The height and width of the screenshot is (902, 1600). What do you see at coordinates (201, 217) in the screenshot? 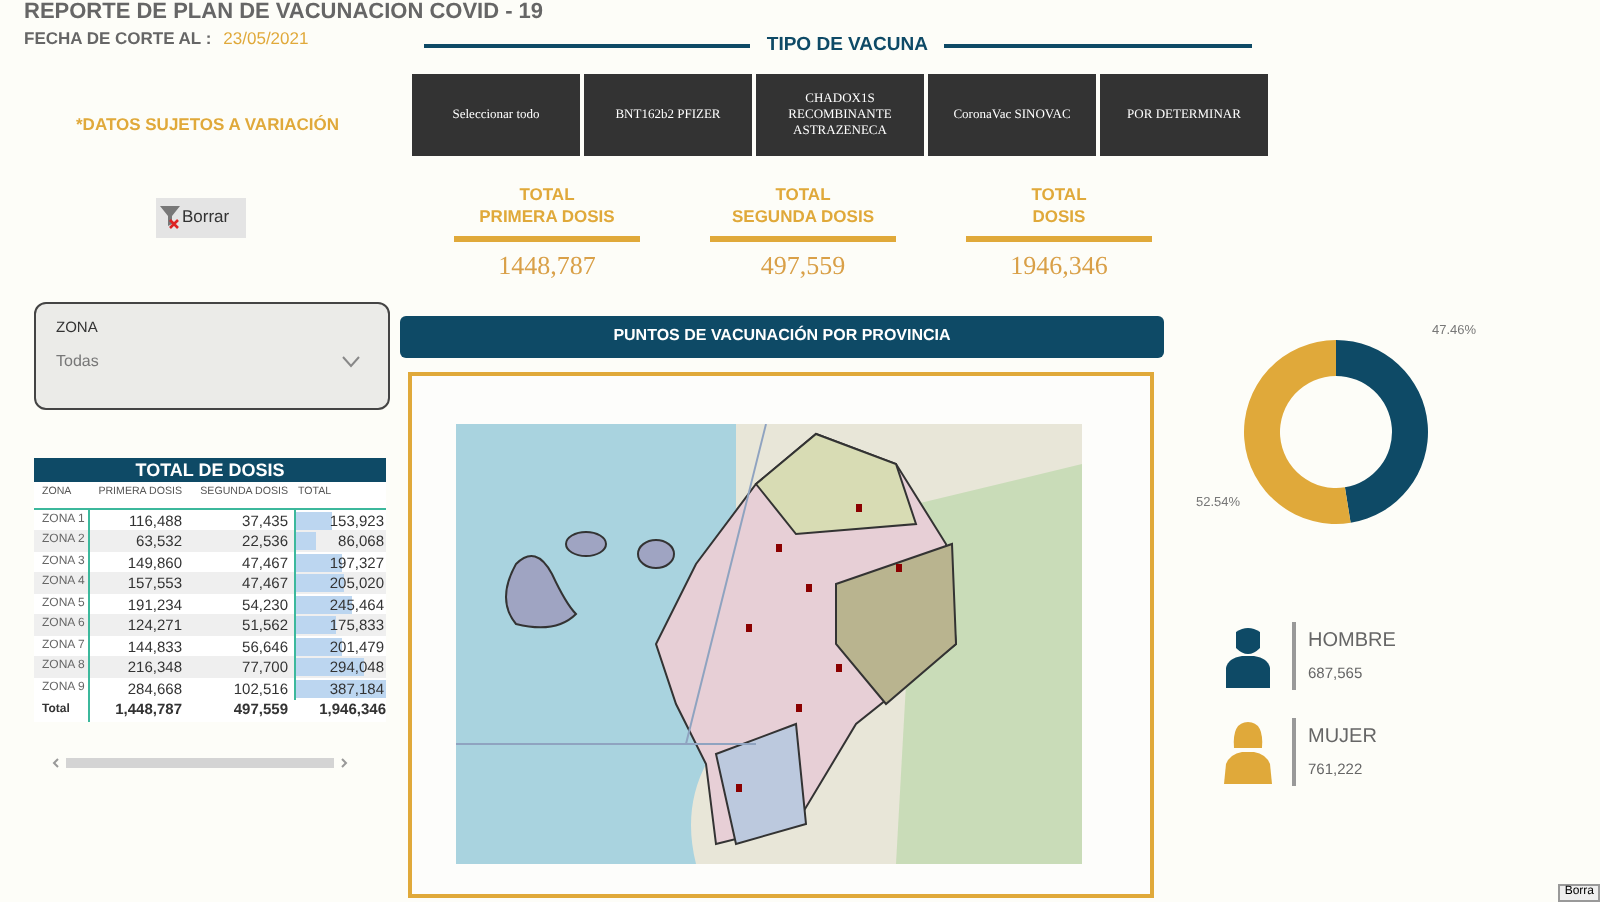
I see `clear-button: Borrar` at bounding box center [201, 217].